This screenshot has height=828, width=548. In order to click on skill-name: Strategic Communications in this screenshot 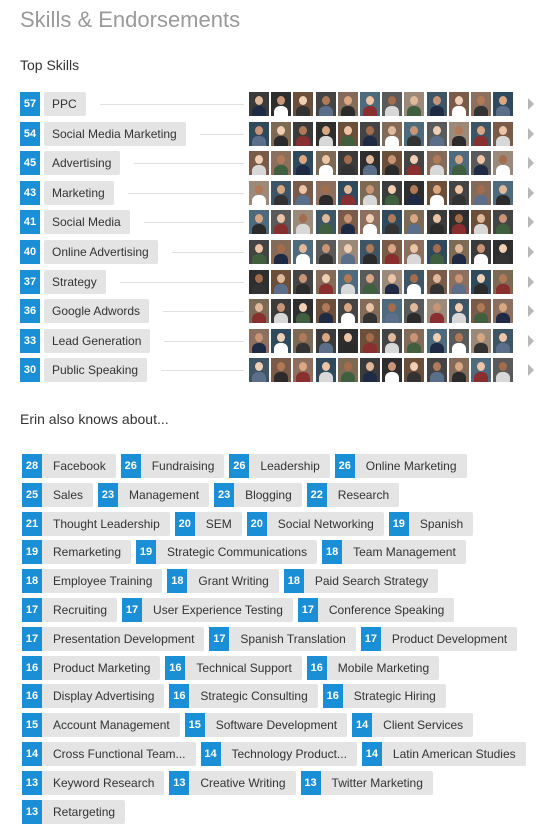, I will do `click(237, 552)`.